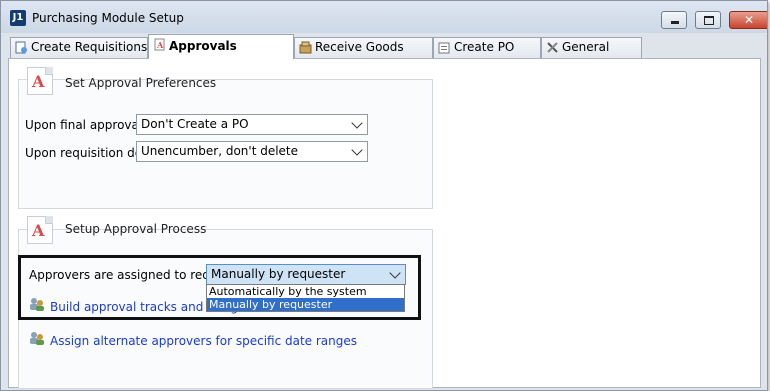 This screenshot has height=391, width=770. Describe the element at coordinates (305, 304) in the screenshot. I see `dropdown-option-manual: Manually by requester` at that location.